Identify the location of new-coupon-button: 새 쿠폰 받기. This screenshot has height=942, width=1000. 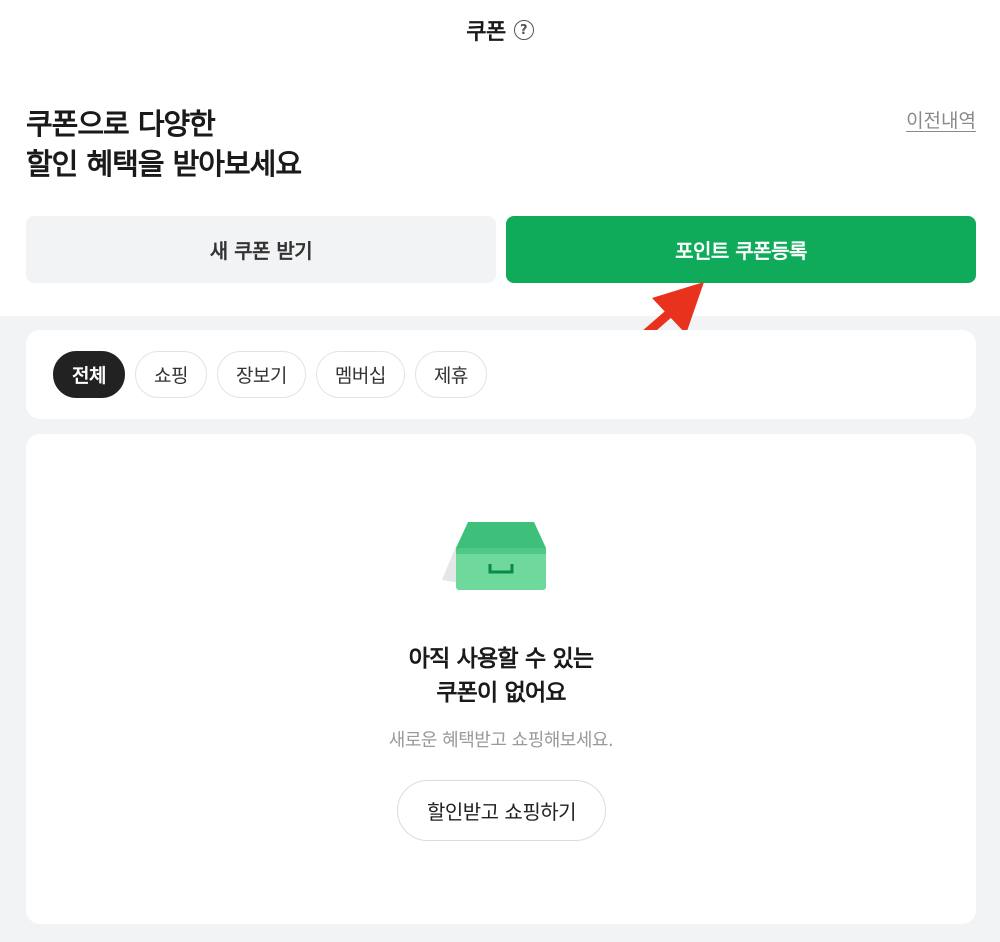
(261, 249).